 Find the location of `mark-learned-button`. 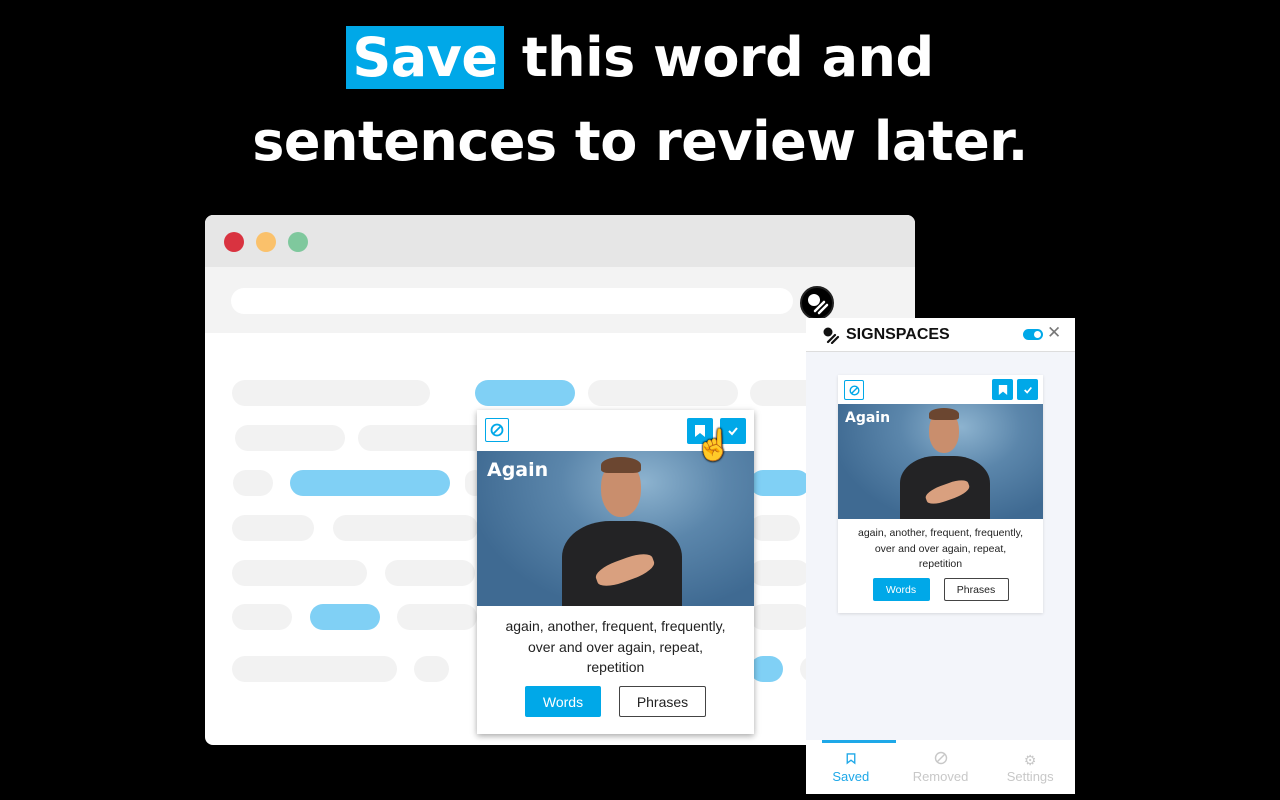

mark-learned-button is located at coordinates (1027, 389).